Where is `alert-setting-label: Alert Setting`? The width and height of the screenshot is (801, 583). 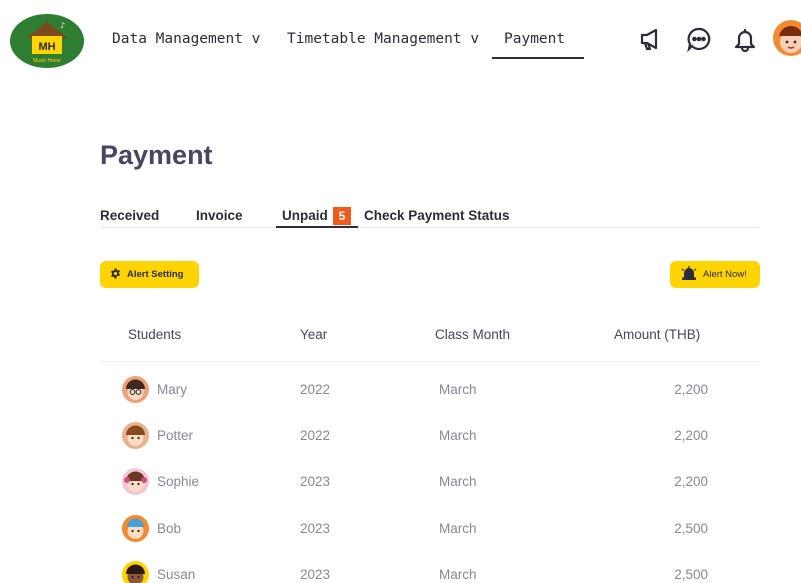
alert-setting-label: Alert Setting is located at coordinates (155, 274).